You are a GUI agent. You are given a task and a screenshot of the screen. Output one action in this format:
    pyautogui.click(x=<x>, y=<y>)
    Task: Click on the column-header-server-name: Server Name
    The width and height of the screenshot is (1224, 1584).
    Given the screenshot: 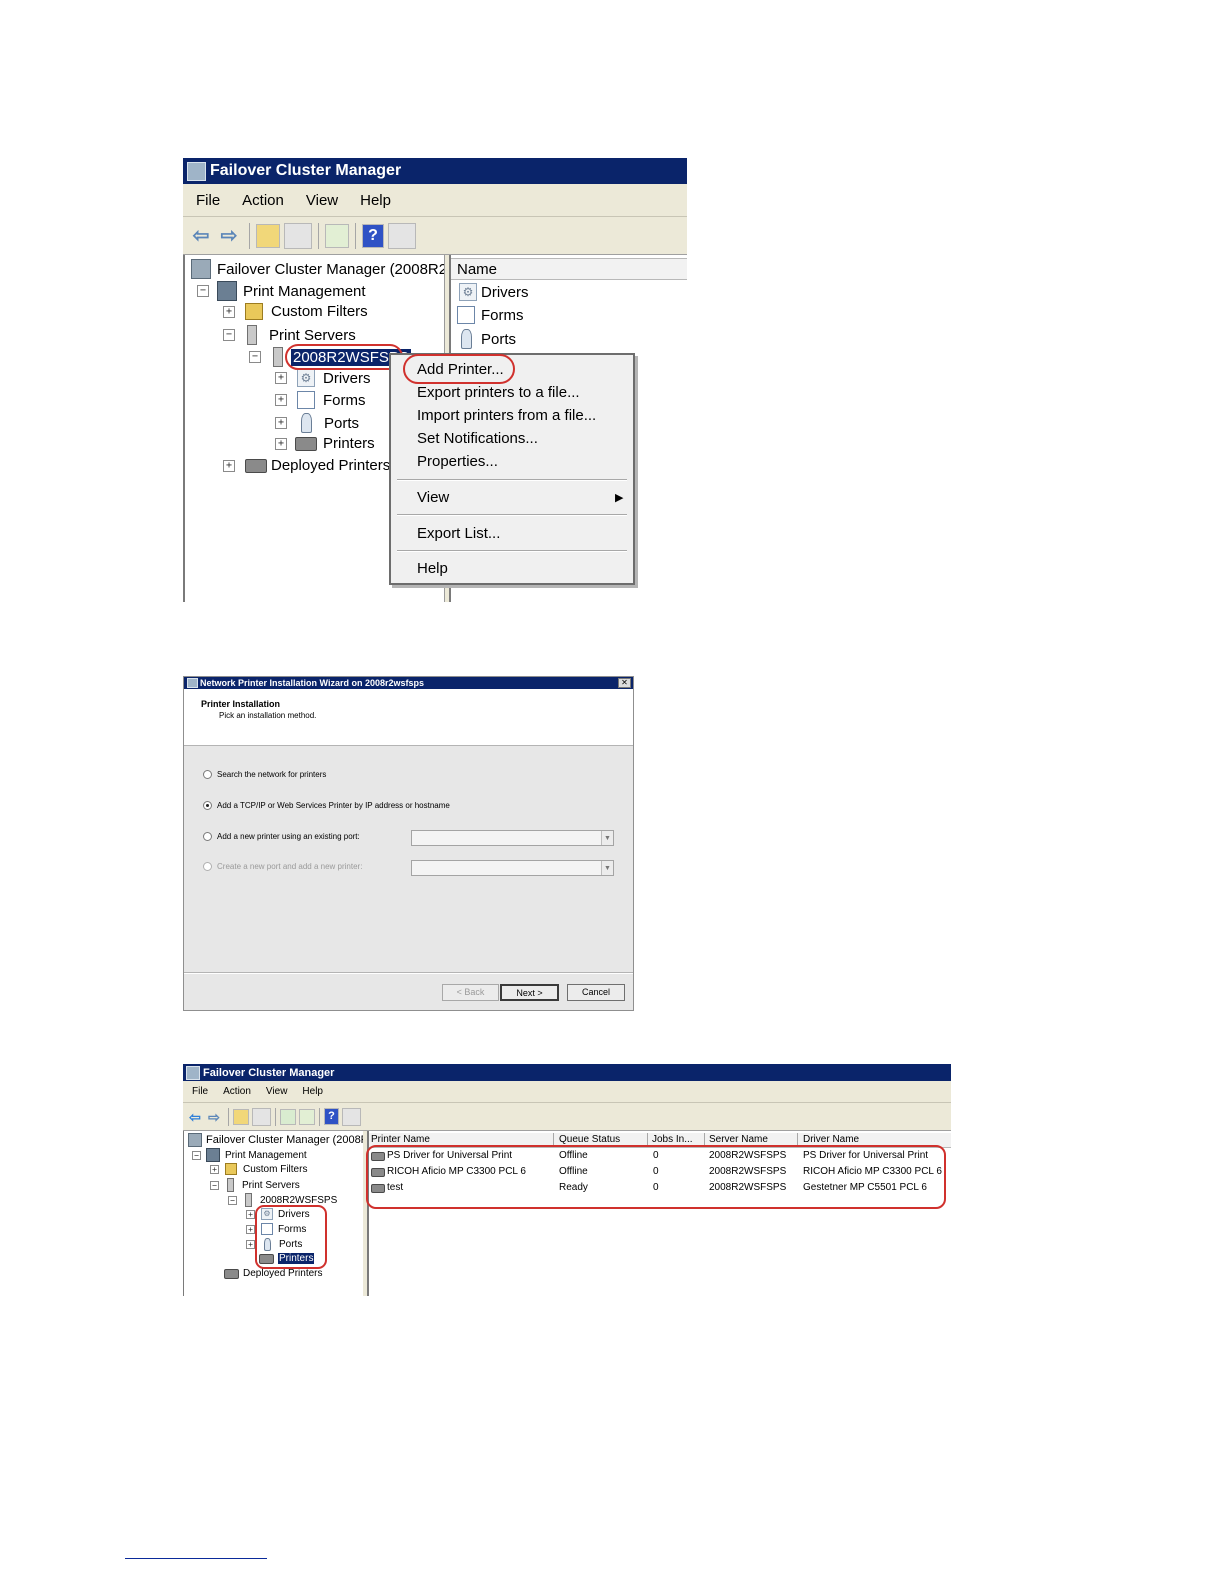 What is the action you would take?
    pyautogui.click(x=738, y=1139)
    